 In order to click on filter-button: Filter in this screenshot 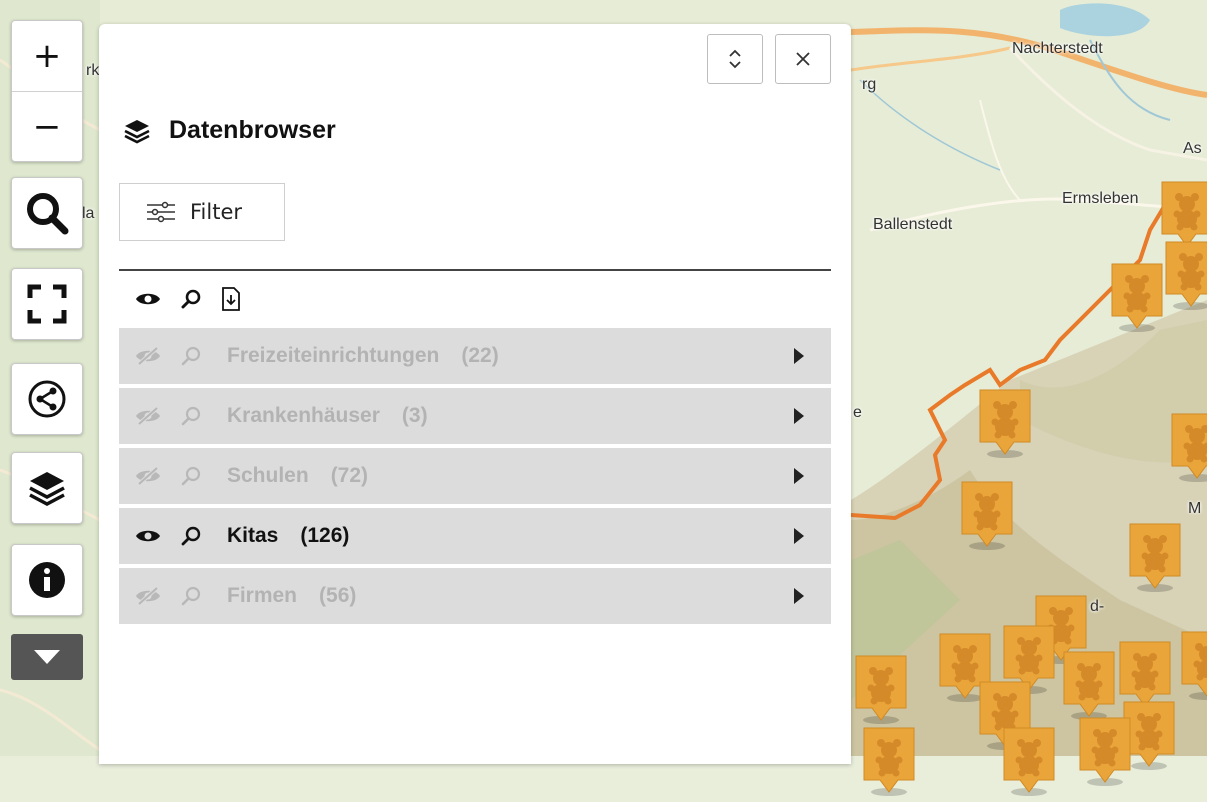, I will do `click(202, 212)`.